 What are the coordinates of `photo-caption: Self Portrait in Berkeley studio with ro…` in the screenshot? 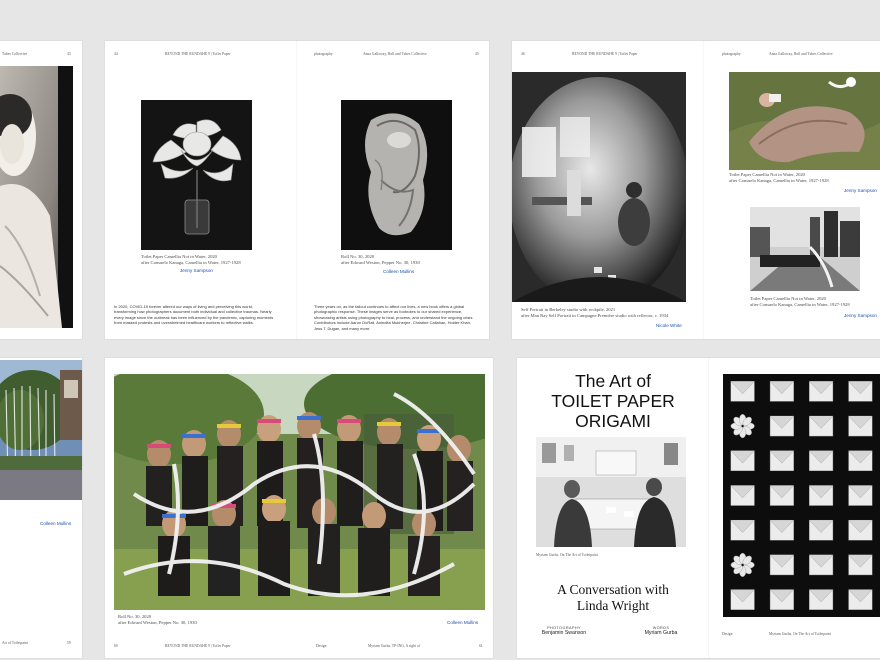 It's located at (608, 313).